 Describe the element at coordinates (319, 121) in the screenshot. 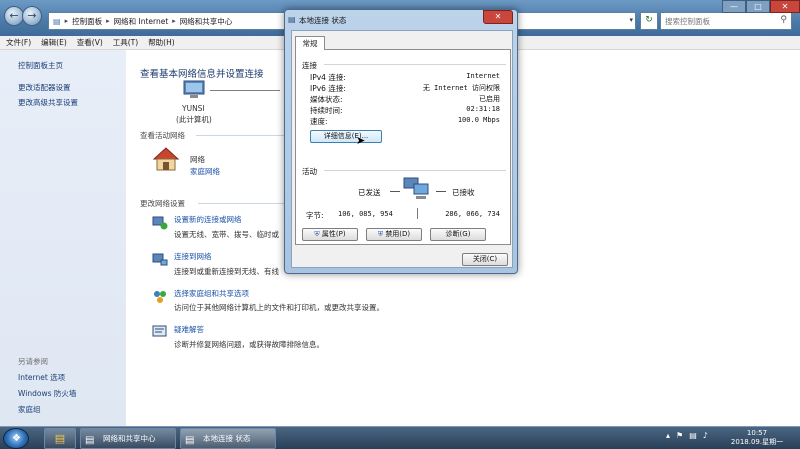

I see `speed-label: 速度:` at that location.